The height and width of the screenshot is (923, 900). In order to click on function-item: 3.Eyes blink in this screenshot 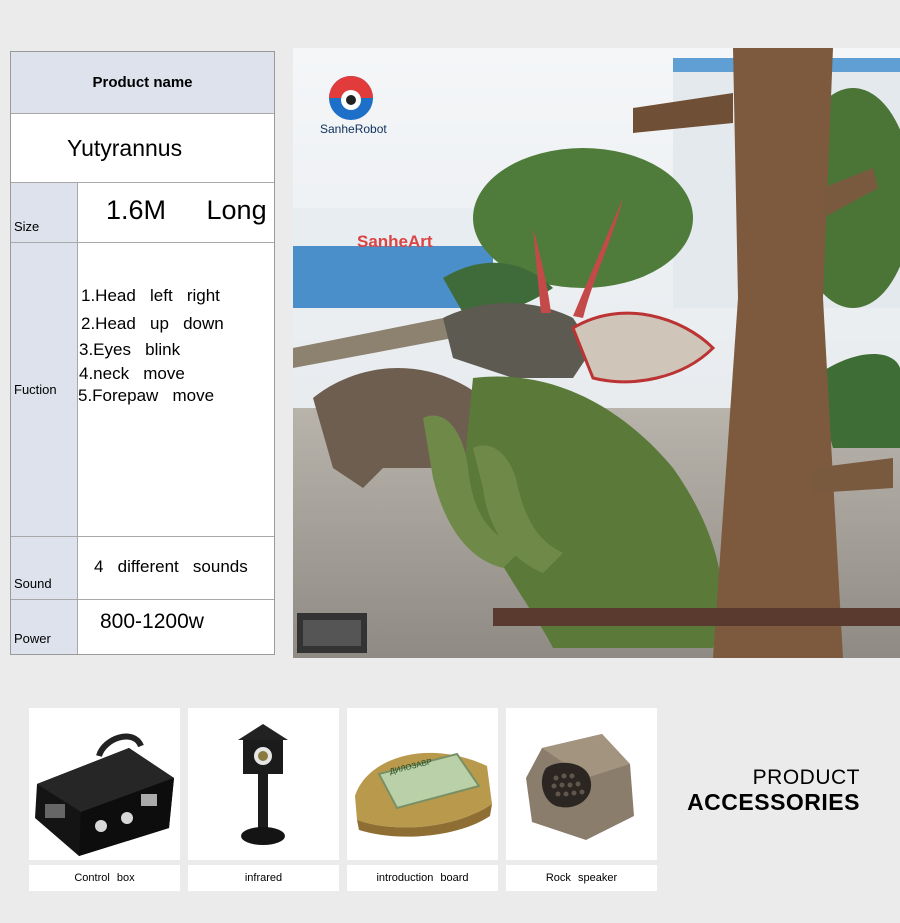, I will do `click(130, 349)`.